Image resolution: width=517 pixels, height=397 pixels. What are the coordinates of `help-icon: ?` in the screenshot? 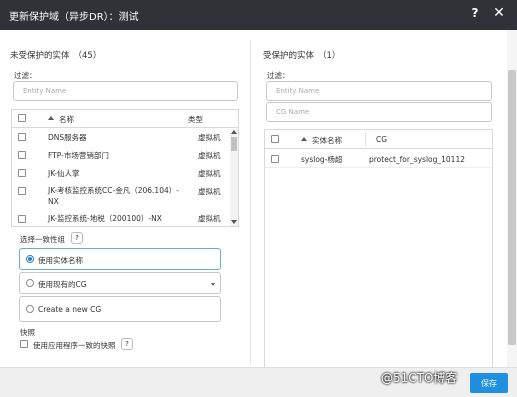 It's located at (475, 13).